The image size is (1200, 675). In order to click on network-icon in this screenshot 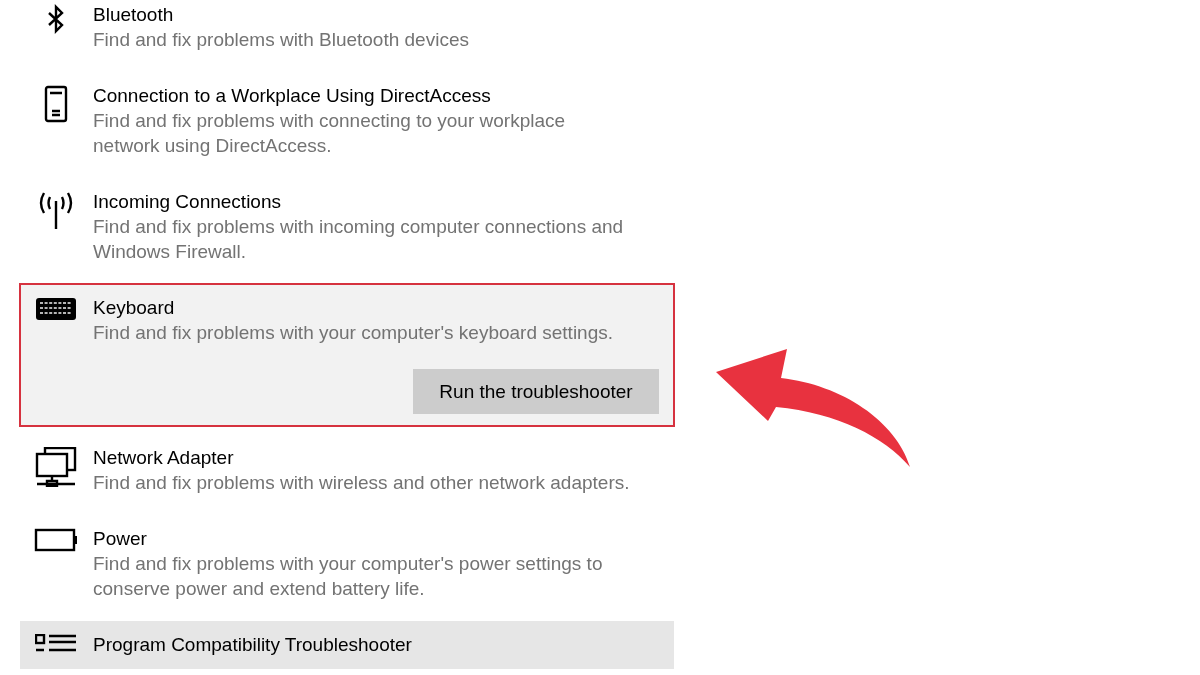, I will do `click(56, 467)`.